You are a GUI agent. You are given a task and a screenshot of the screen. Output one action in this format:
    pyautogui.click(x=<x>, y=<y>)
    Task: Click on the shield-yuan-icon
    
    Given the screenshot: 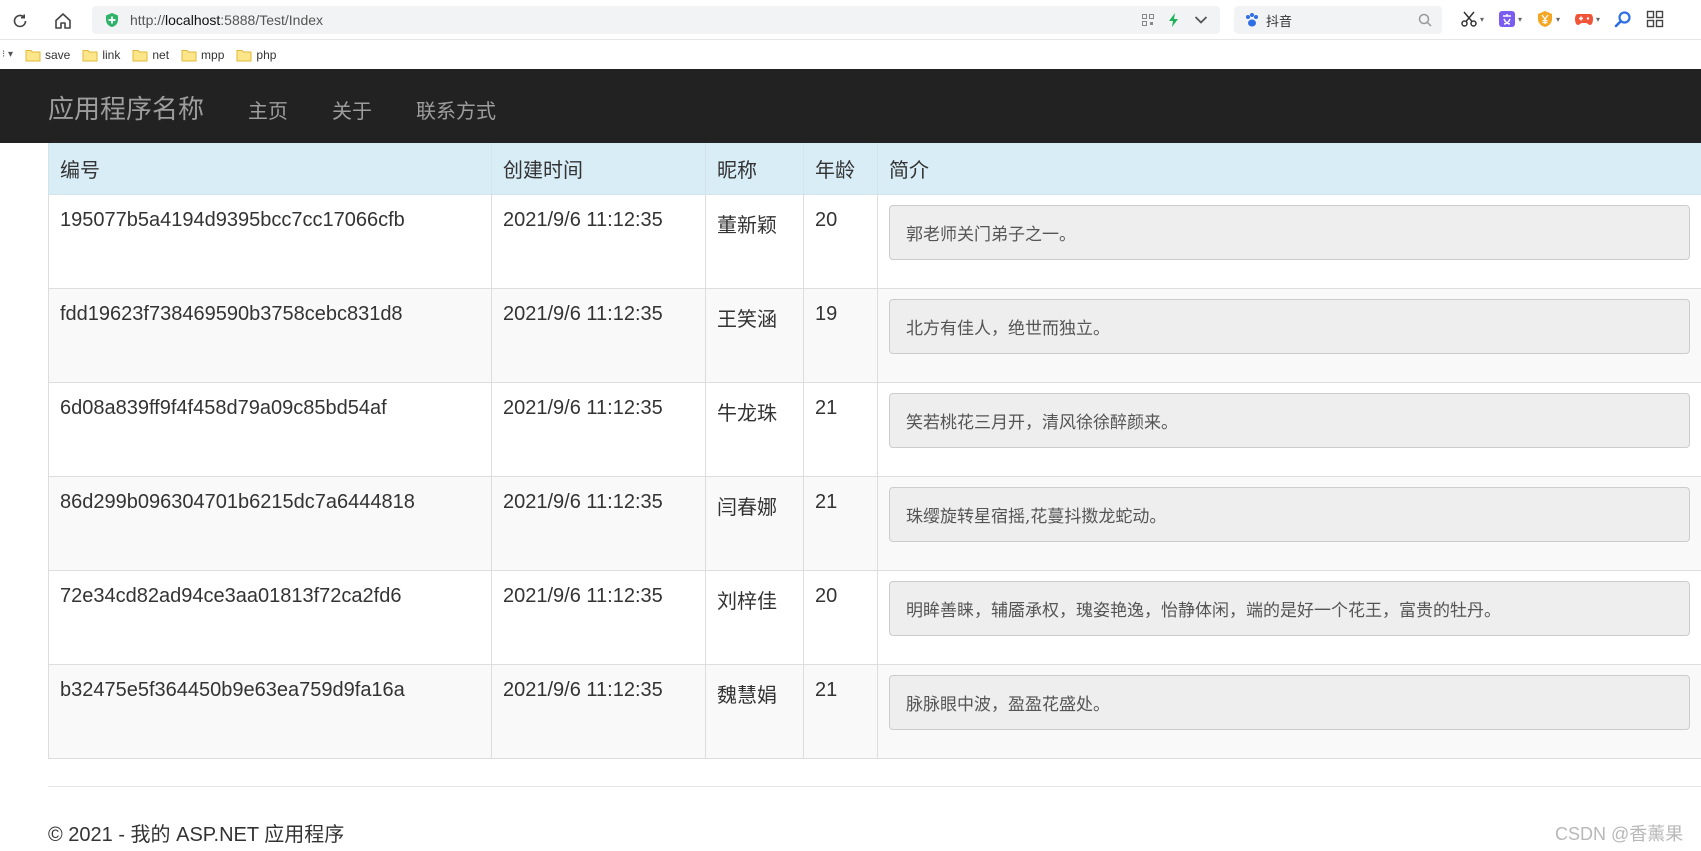 What is the action you would take?
    pyautogui.click(x=1545, y=19)
    